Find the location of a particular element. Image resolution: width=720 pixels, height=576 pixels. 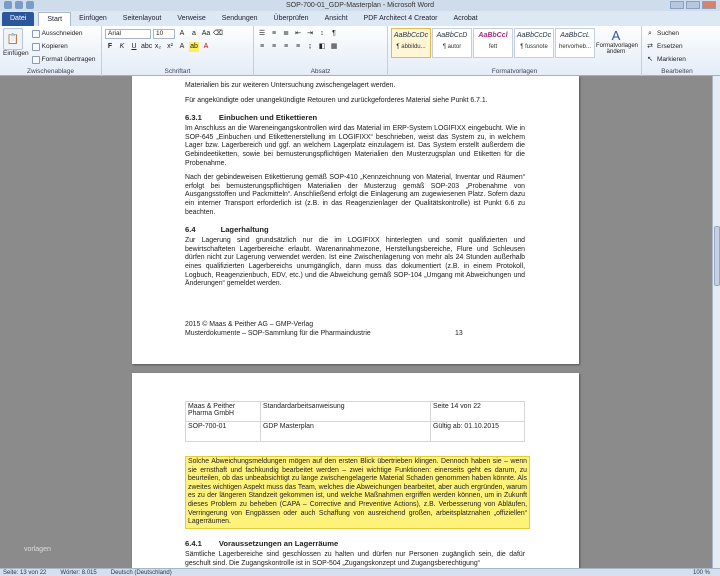

align-center-icon: ≡ is located at coordinates (274, 47).